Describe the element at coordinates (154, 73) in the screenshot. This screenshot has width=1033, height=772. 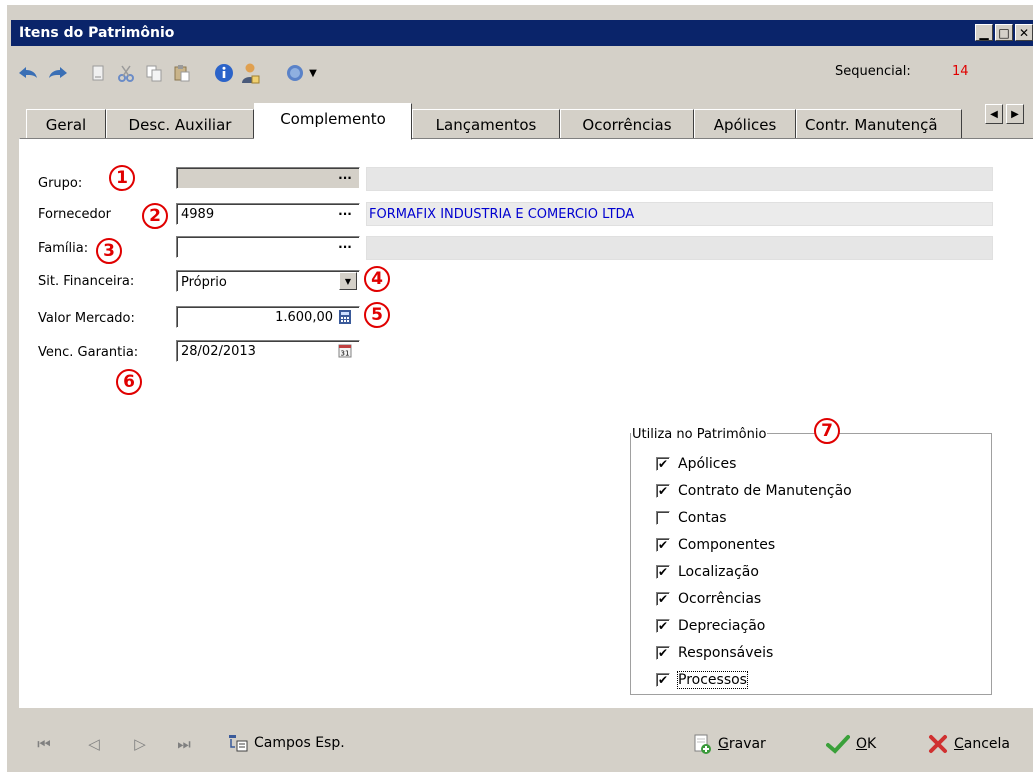
I see `copy-button` at that location.